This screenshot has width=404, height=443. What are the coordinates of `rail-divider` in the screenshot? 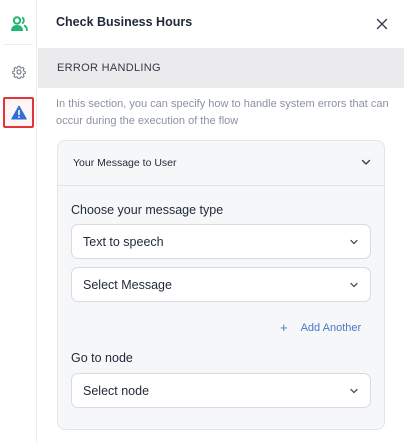 It's located at (18, 44).